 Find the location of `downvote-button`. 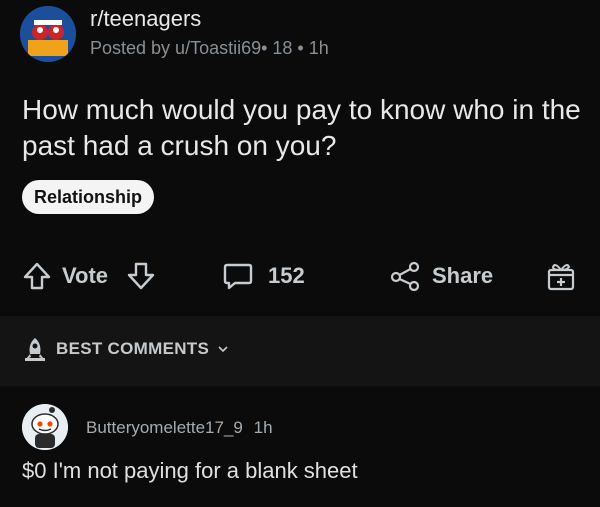

downvote-button is located at coordinates (141, 276).